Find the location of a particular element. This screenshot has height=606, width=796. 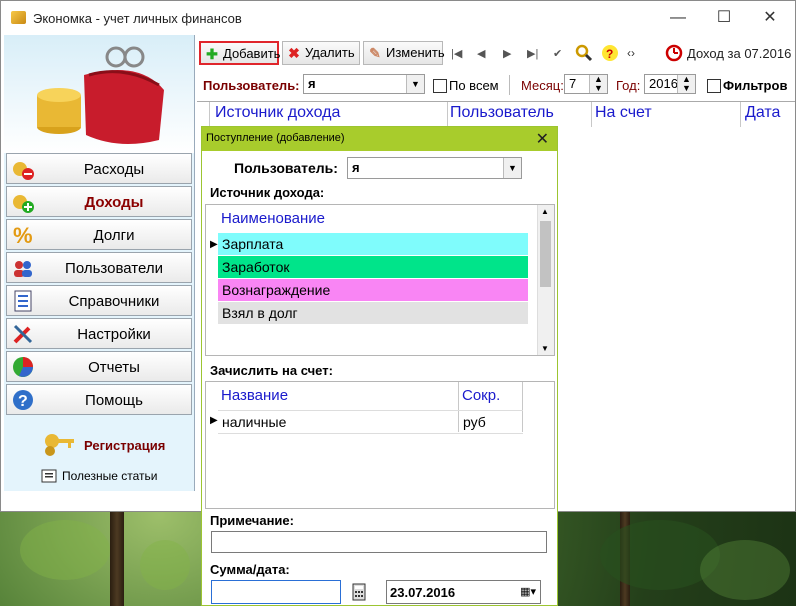

pie-chart-icon is located at coordinates (23, 367).